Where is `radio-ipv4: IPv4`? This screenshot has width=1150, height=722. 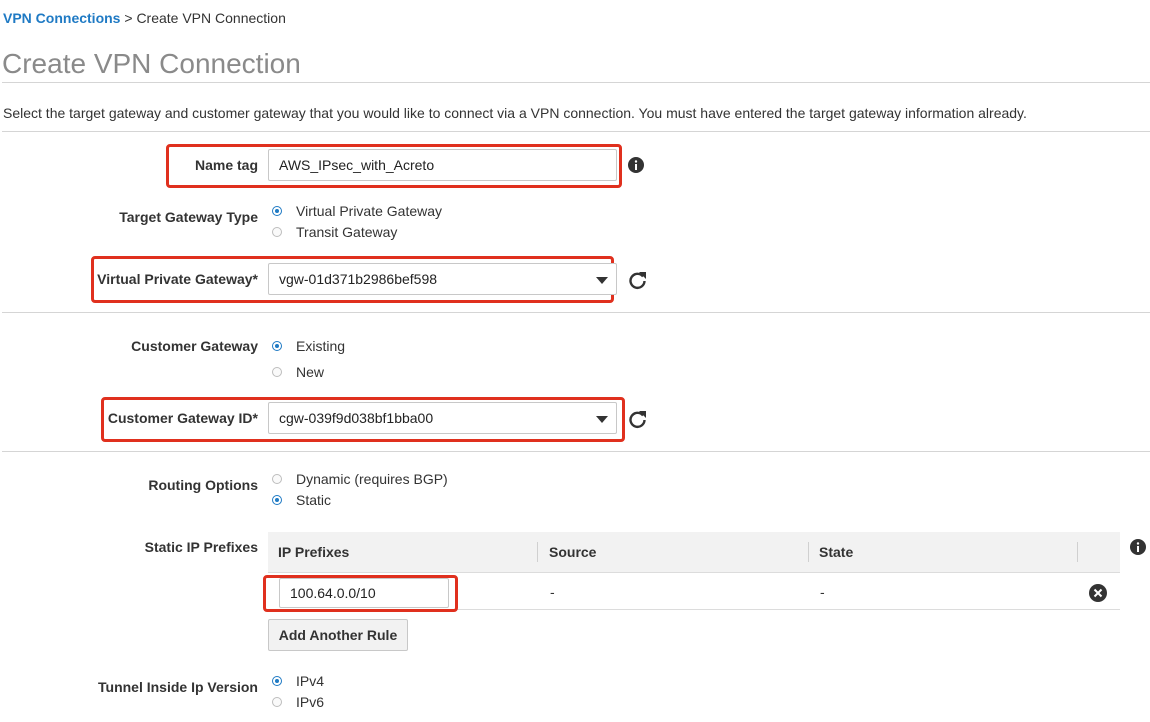
radio-ipv4: IPv4 is located at coordinates (298, 681).